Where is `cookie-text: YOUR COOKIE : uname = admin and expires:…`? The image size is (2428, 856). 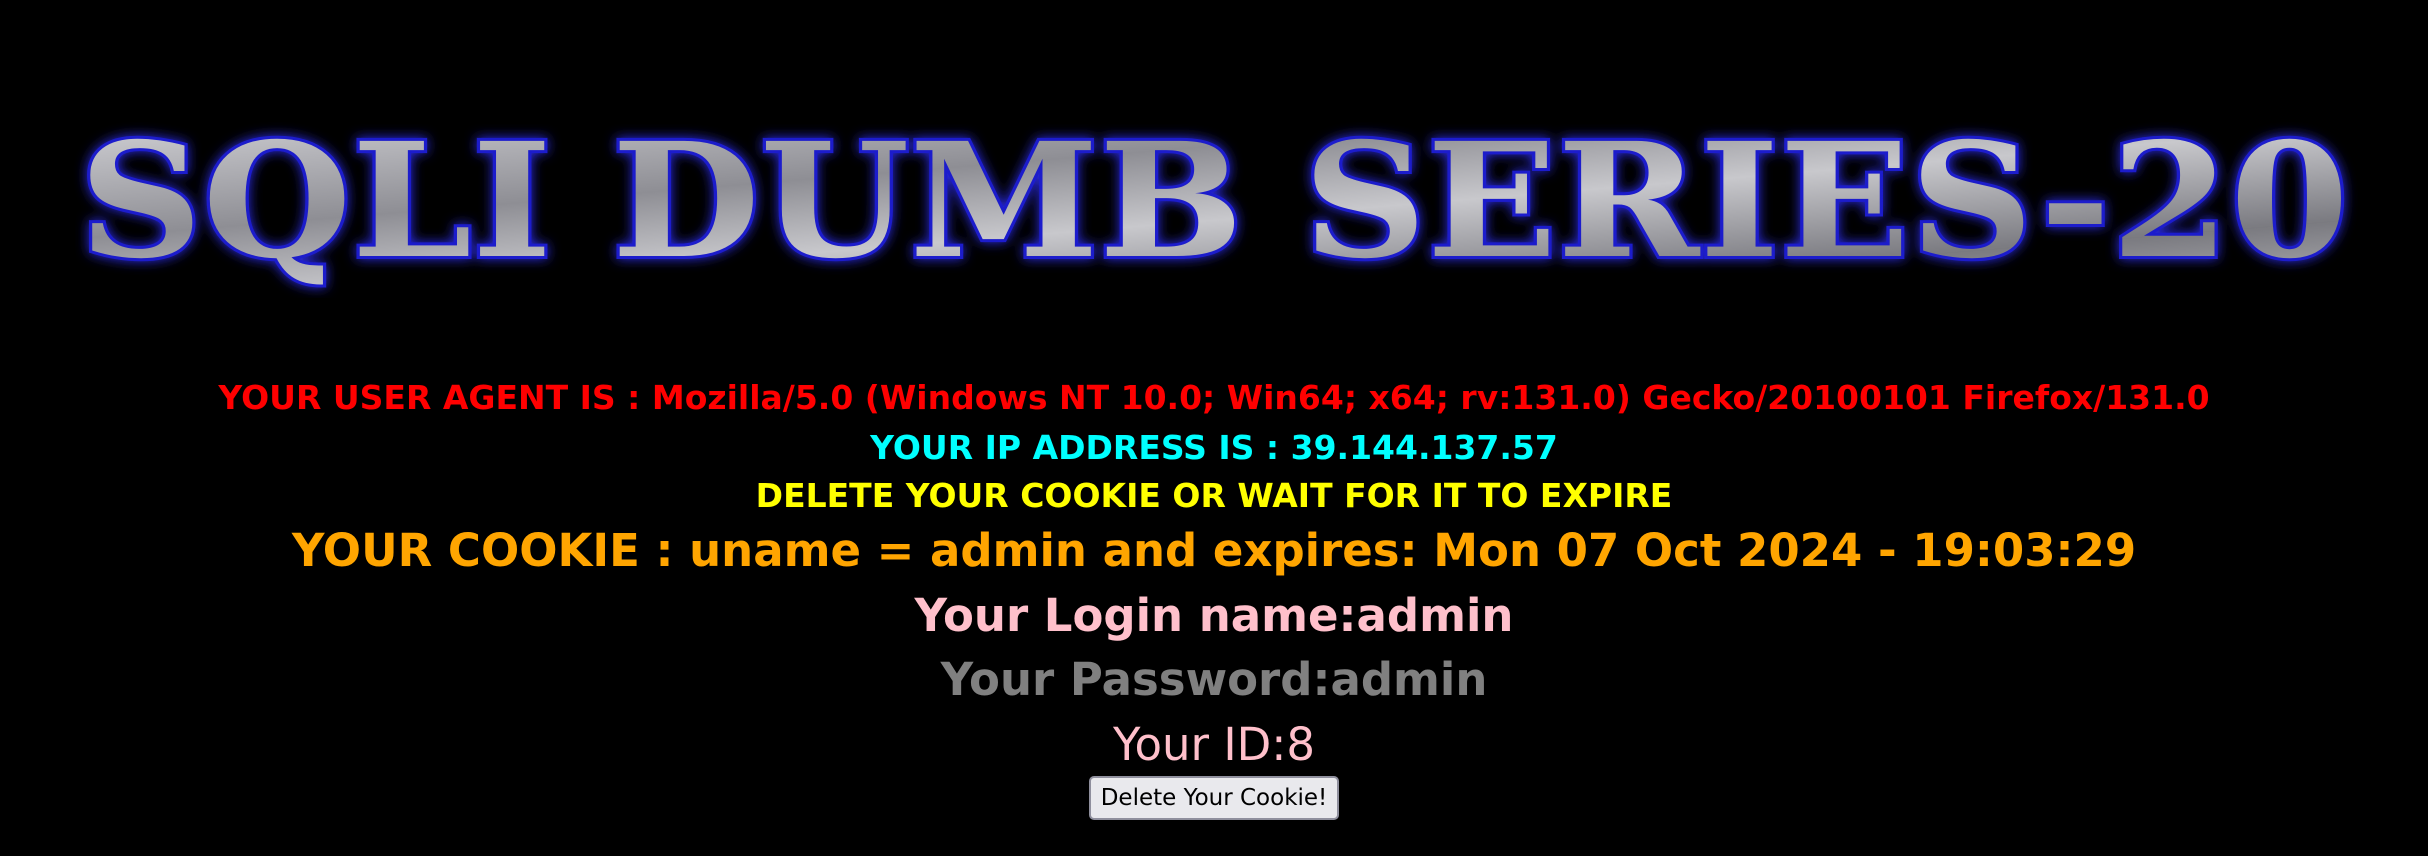 cookie-text: YOUR COOKIE : uname = admin and expires:… is located at coordinates (1214, 550).